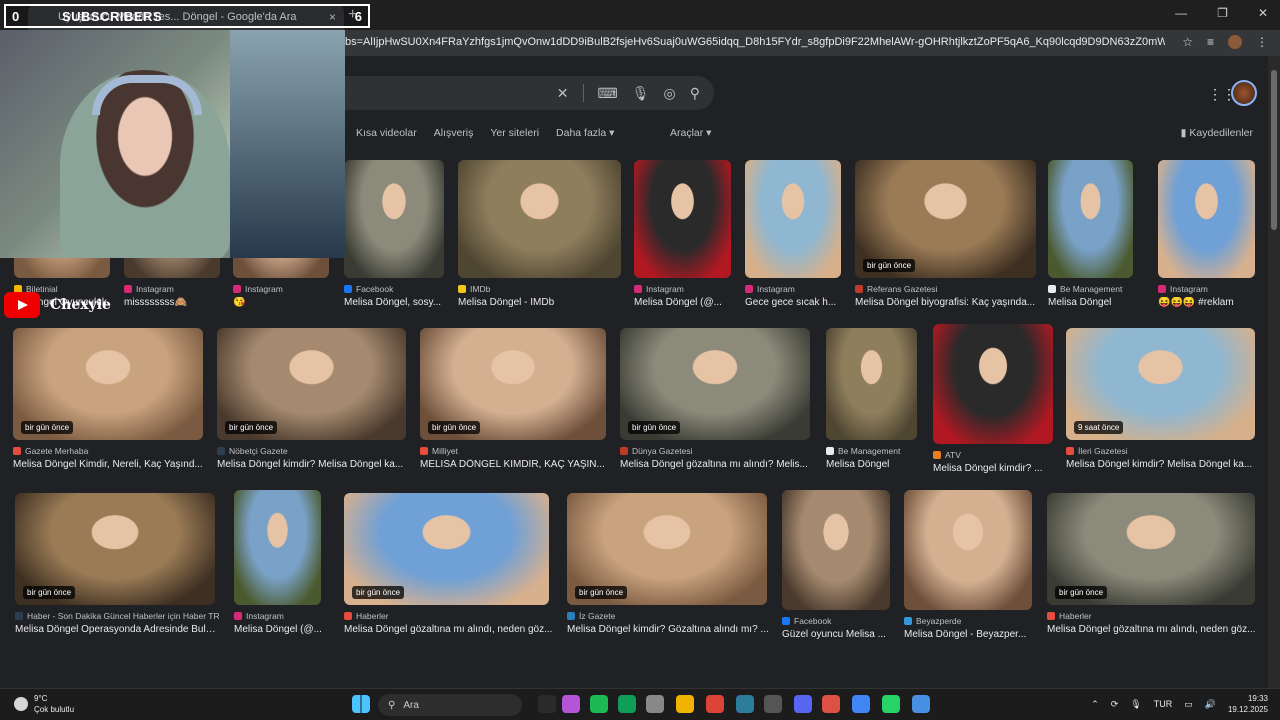 The height and width of the screenshot is (720, 1280). What do you see at coordinates (921, 704) in the screenshot?
I see `snipping-icon` at bounding box center [921, 704].